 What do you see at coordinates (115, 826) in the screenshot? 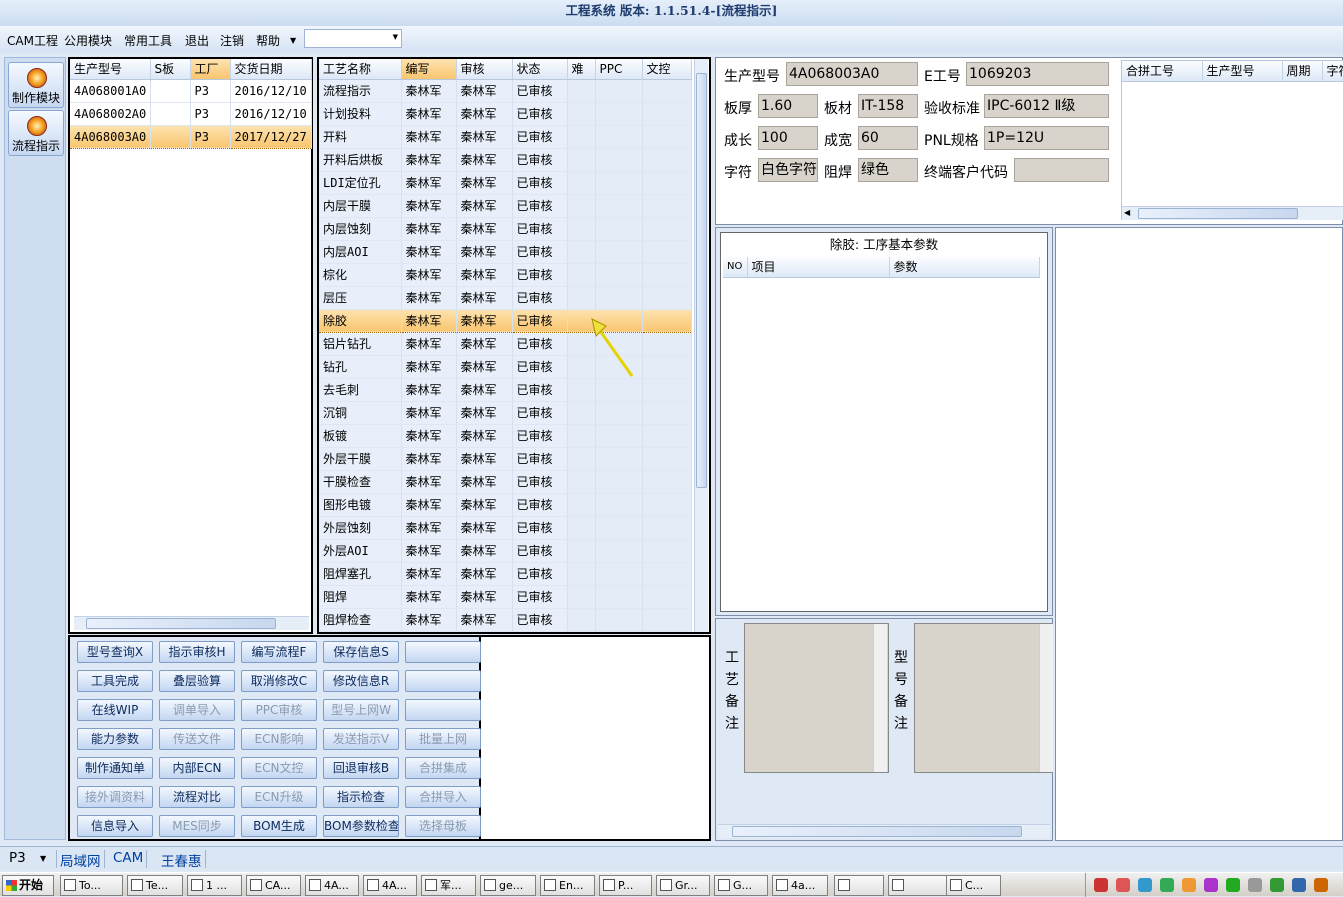
I see `action-button: 信息导入` at bounding box center [115, 826].